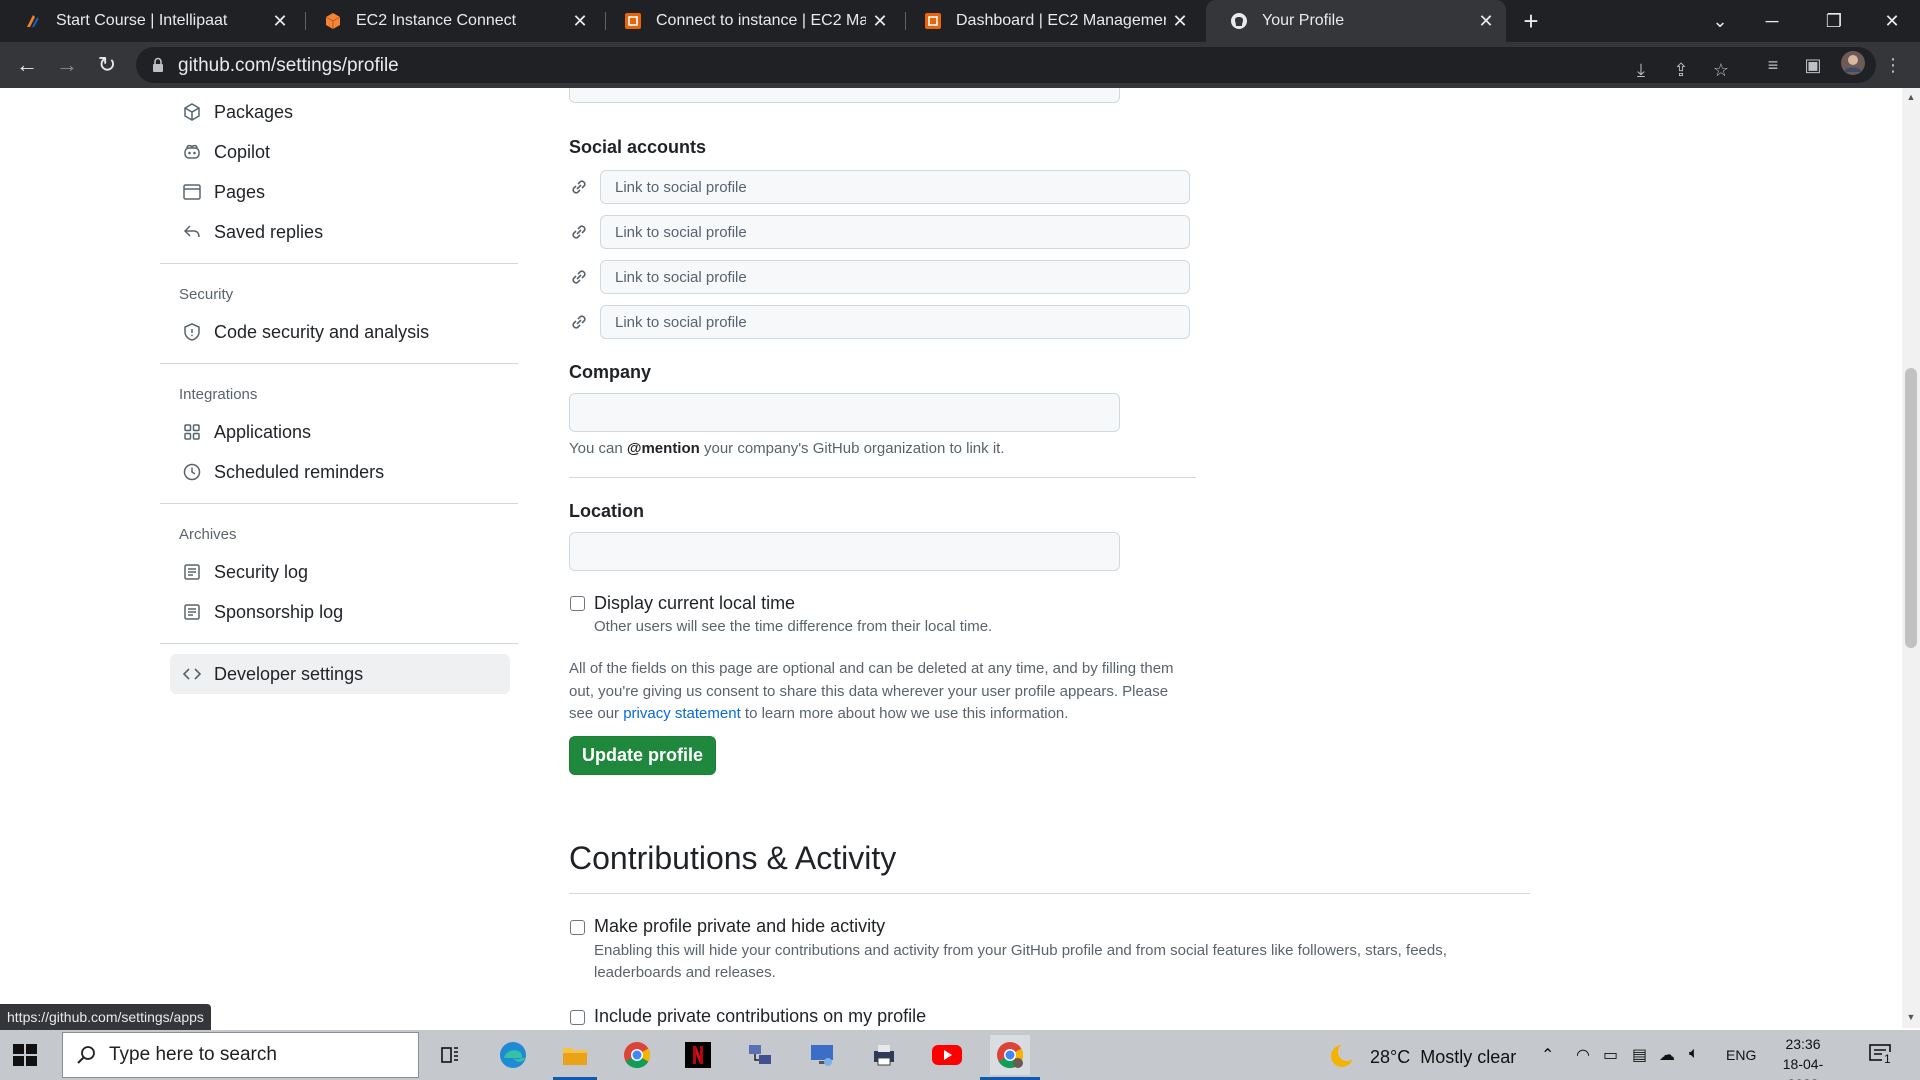 Image resolution: width=1920 pixels, height=1080 pixels. I want to click on sidebar-item-saved-replies: Saved replies, so click(340, 232).